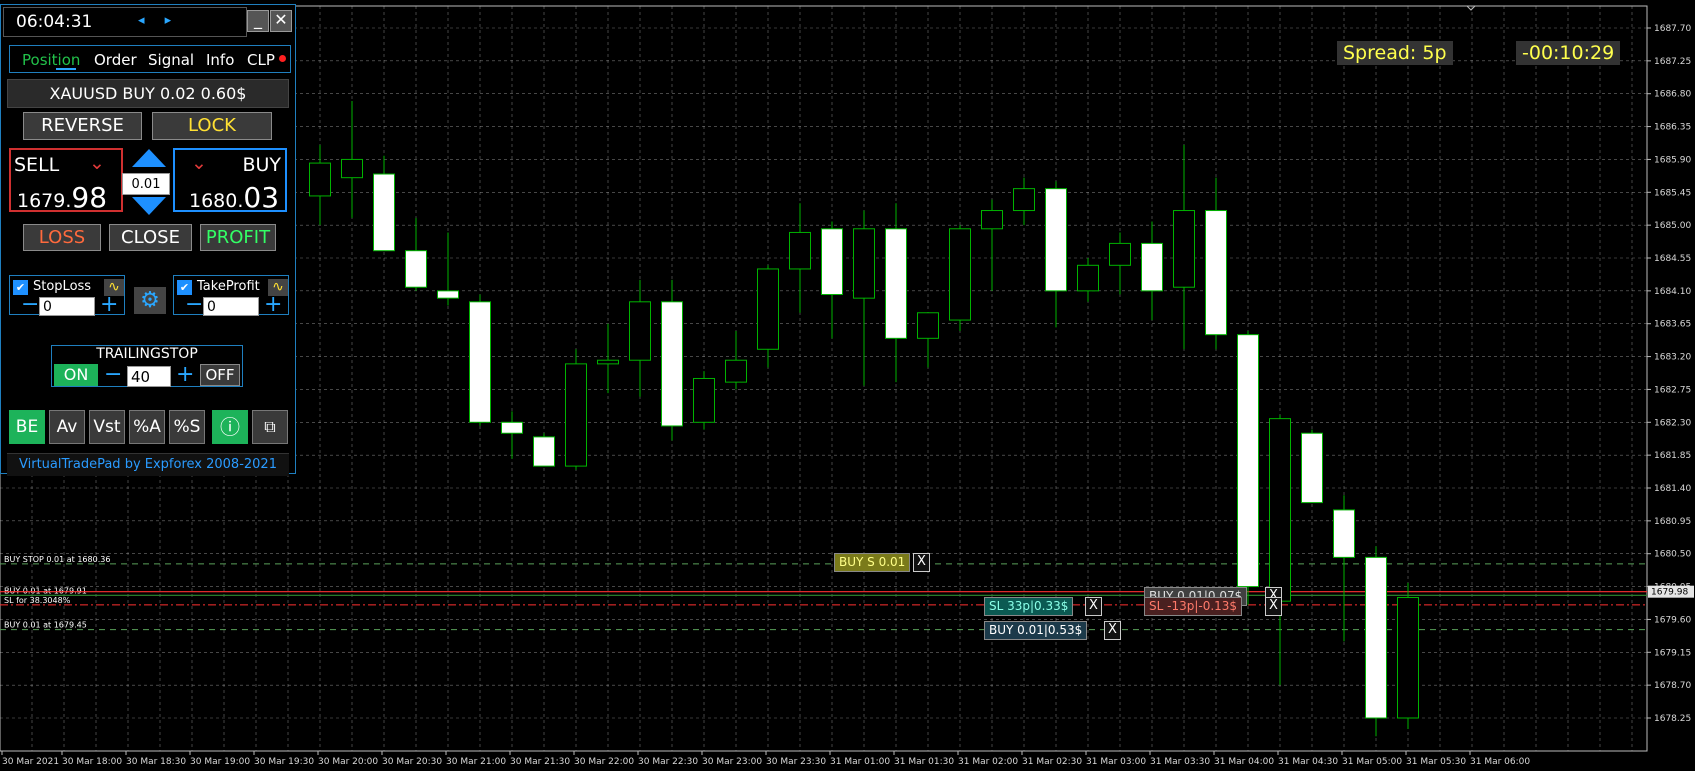 The image size is (1695, 771). Describe the element at coordinates (1500, 762) in the screenshot. I see `x-tick-label: 31 Mar 06:00` at that location.